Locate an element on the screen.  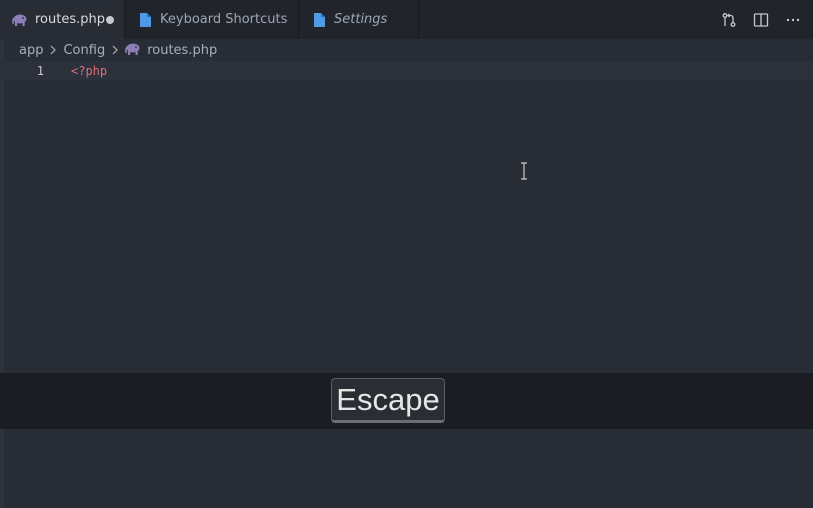
tab-keyboard-shortcuts: Keyboard Shortcuts is located at coordinates (212, 19).